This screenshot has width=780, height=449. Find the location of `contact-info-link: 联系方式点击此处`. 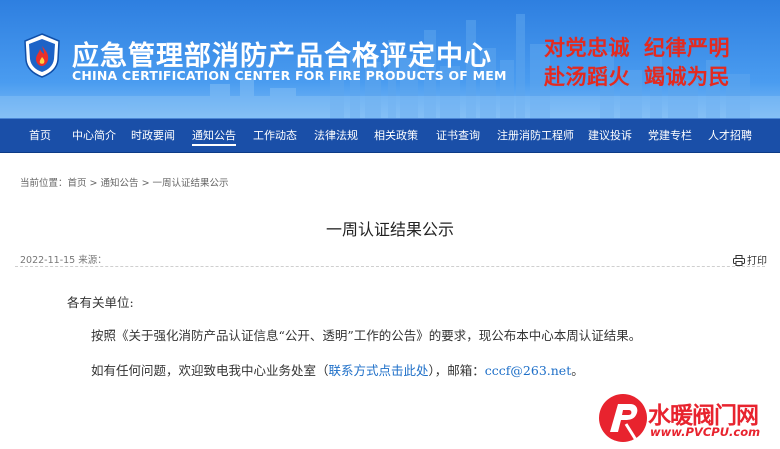

contact-info-link: 联系方式点击此处 is located at coordinates (379, 370).